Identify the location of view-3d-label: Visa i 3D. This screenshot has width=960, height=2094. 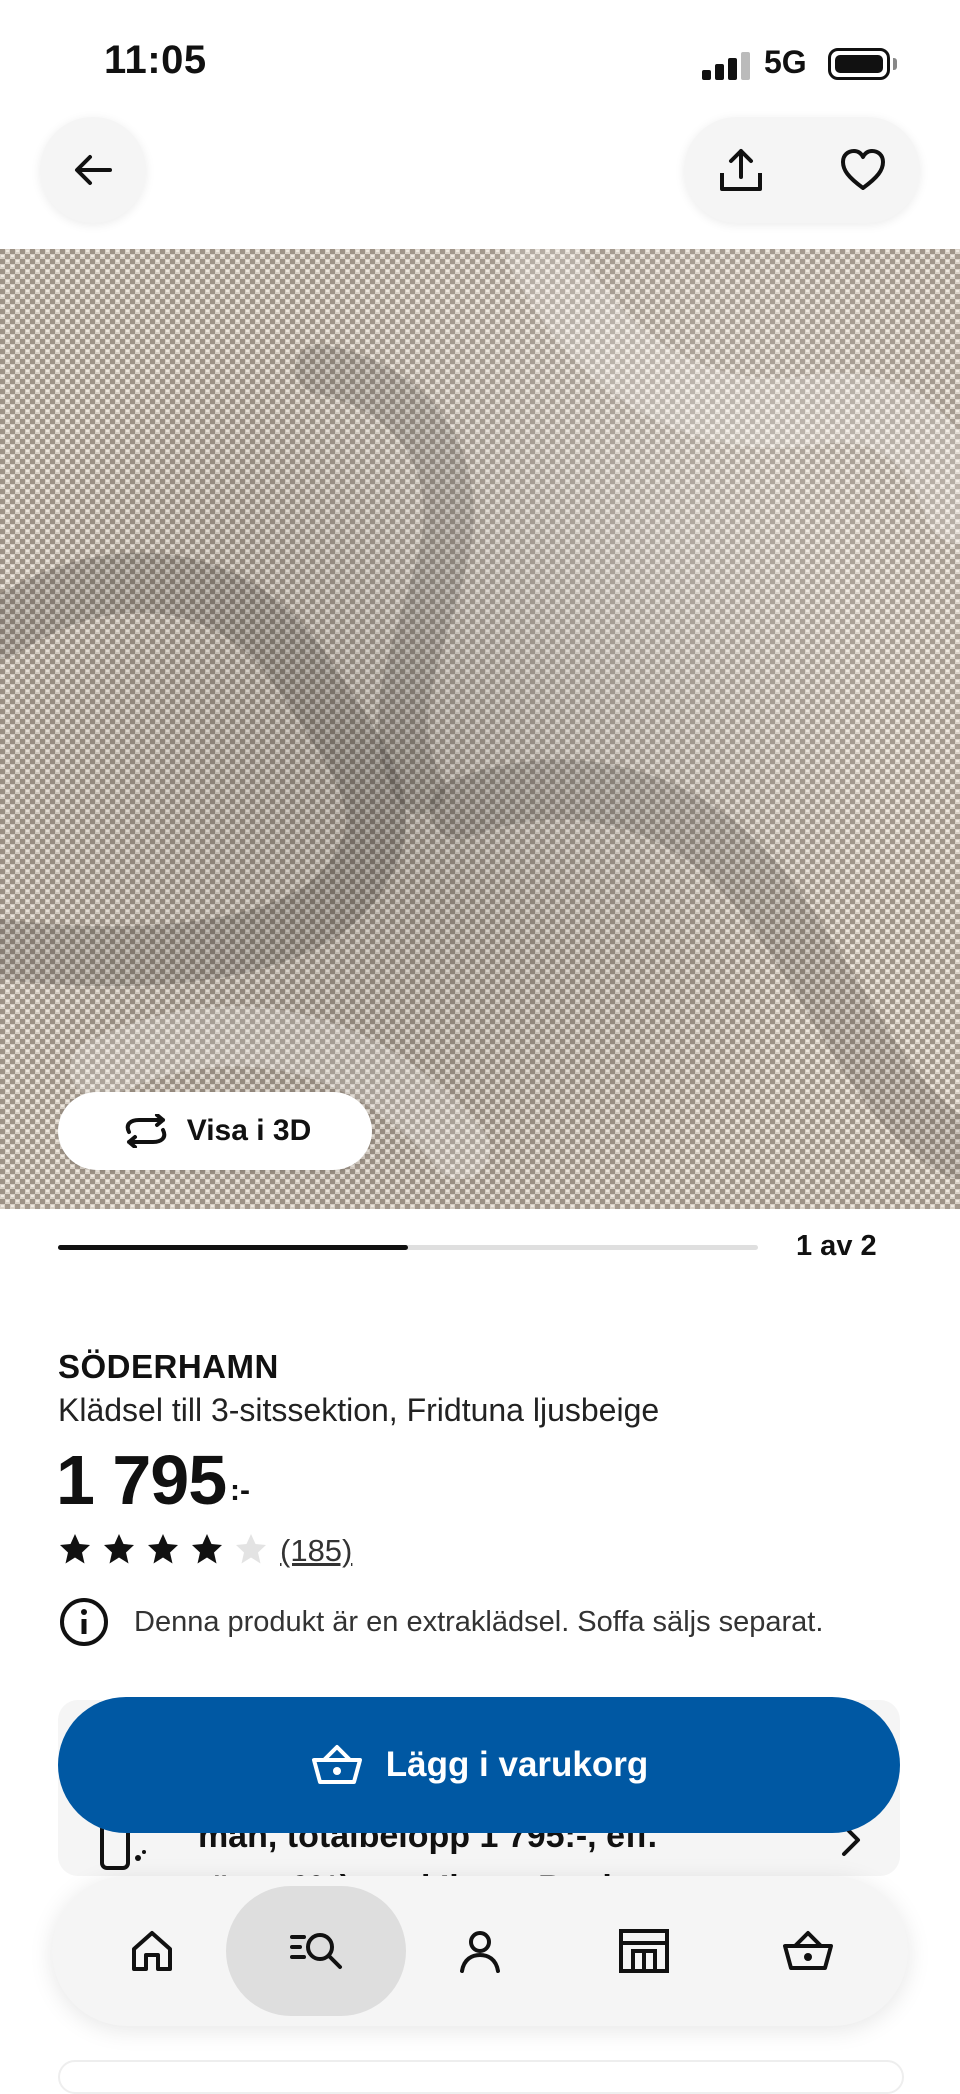
(249, 1130).